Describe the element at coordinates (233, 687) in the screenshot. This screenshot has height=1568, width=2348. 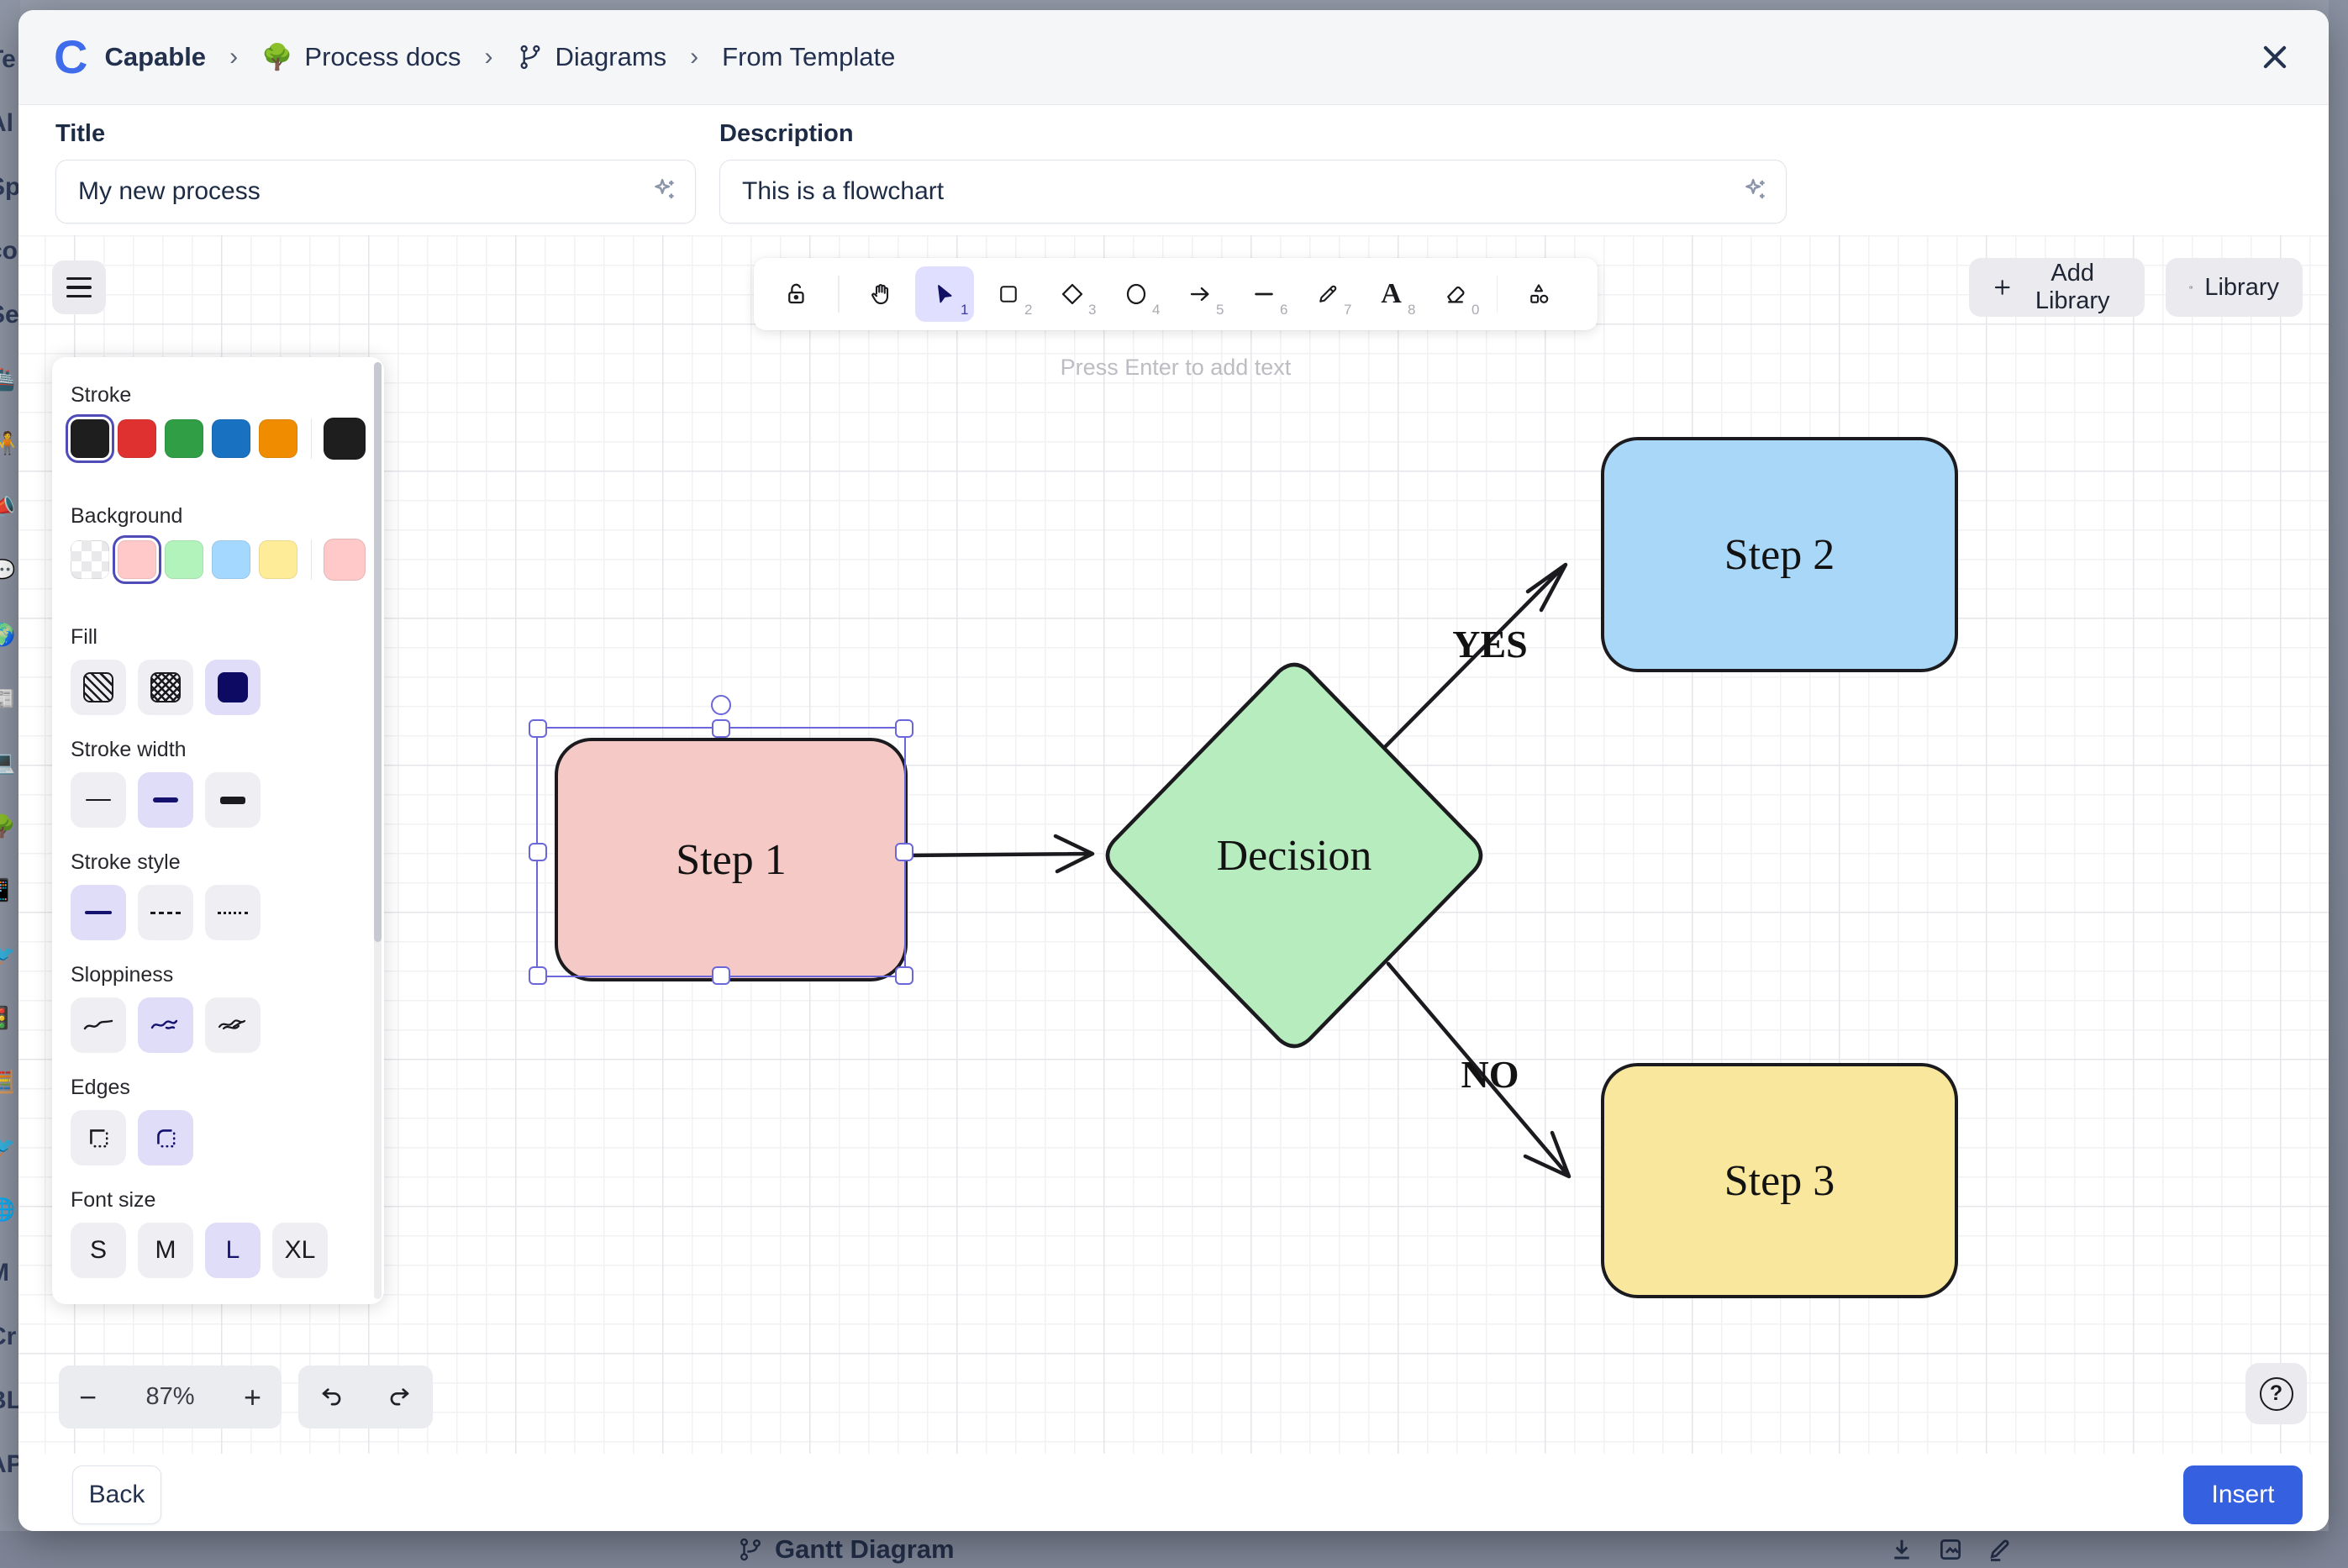
I see `fill-solid-button` at that location.